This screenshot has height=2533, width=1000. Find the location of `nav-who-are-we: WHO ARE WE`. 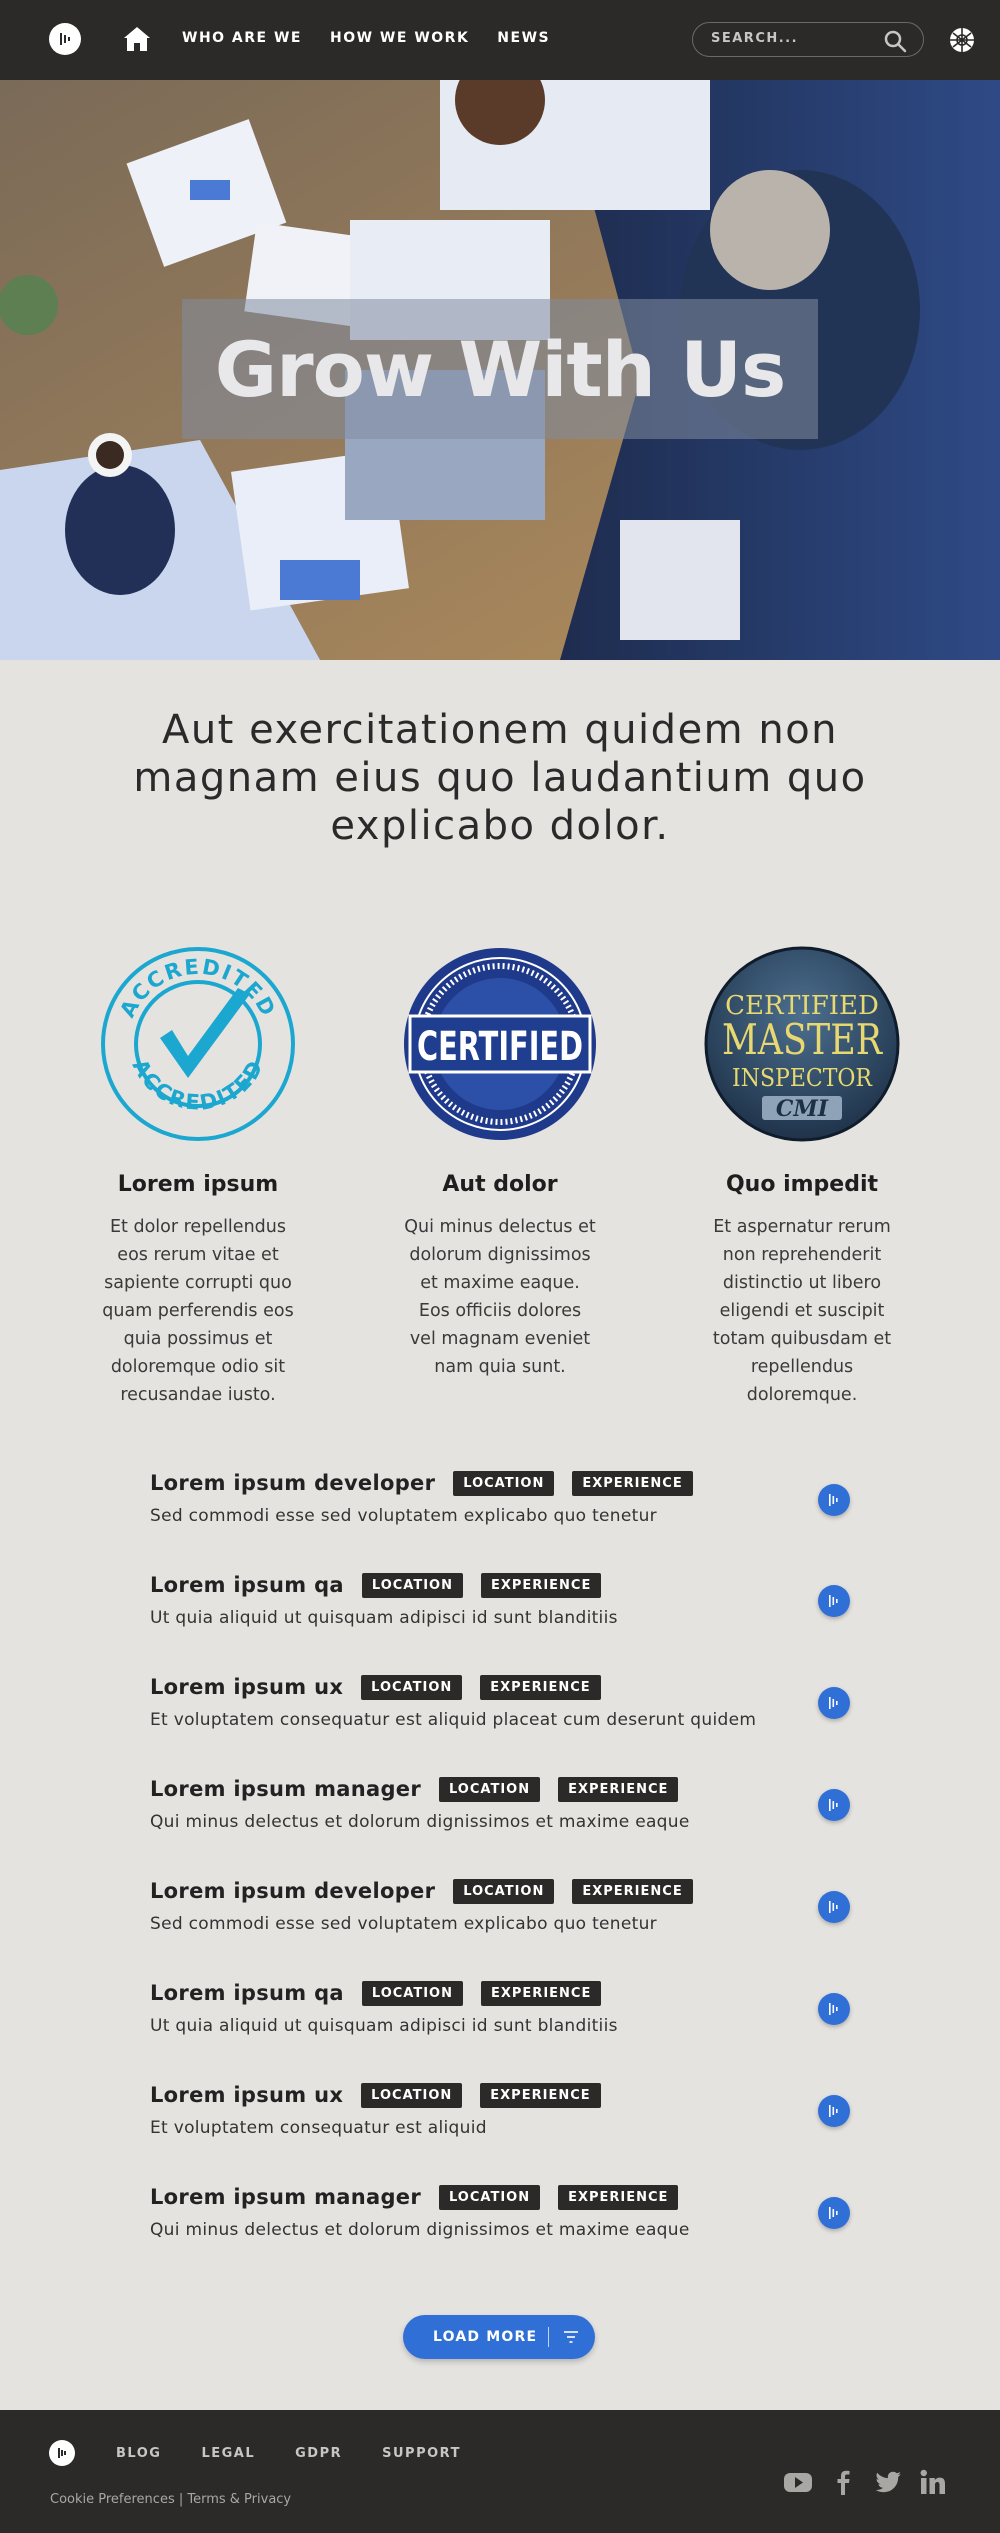

nav-who-are-we: WHO ARE WE is located at coordinates (242, 38).